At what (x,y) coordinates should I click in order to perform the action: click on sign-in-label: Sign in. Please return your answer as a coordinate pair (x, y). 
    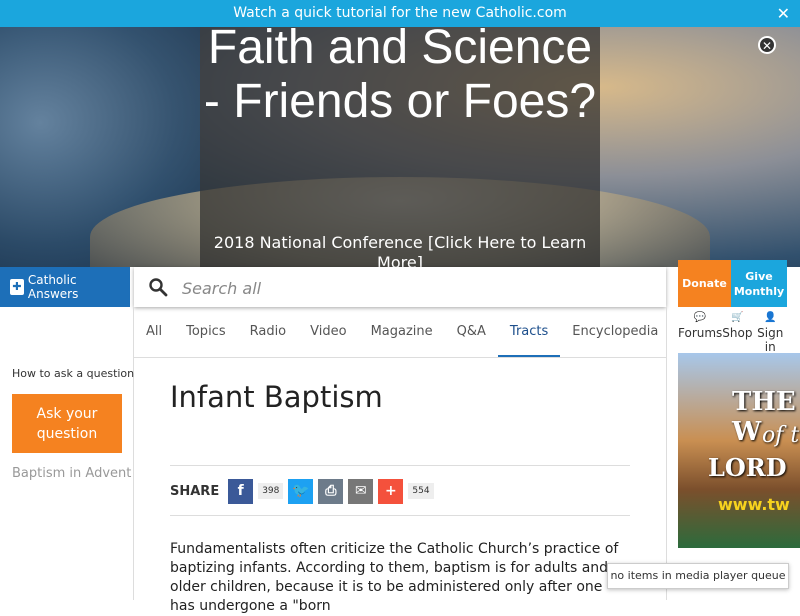
    Looking at the image, I should click on (770, 340).